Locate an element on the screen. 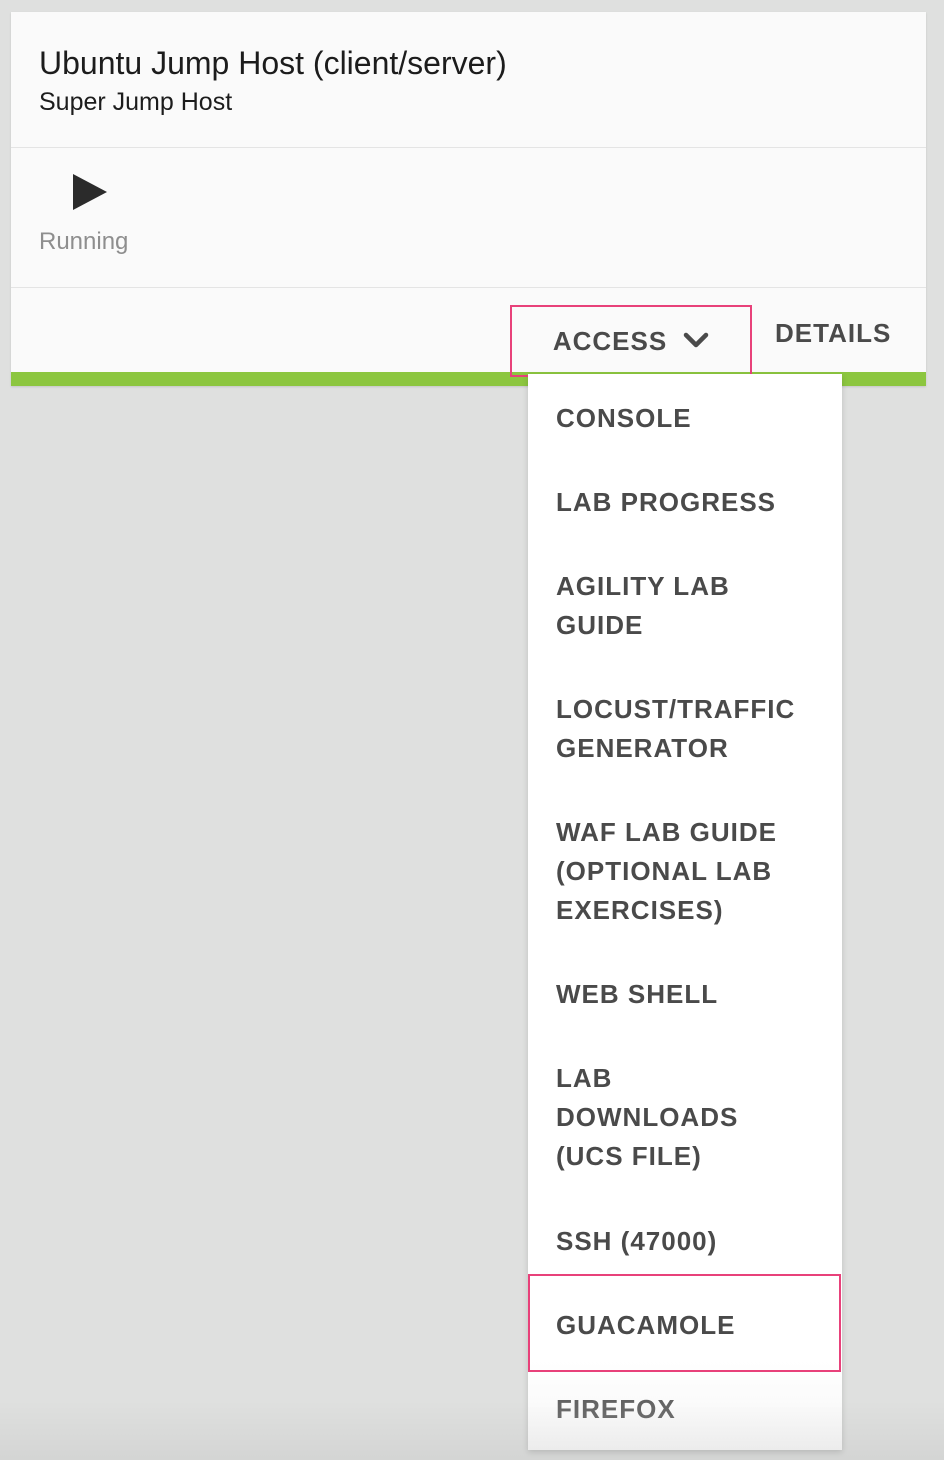 The width and height of the screenshot is (944, 1460). menu-item-lab-downloads: LAB DOWNLOADS (UCS FILE) is located at coordinates (661, 1117).